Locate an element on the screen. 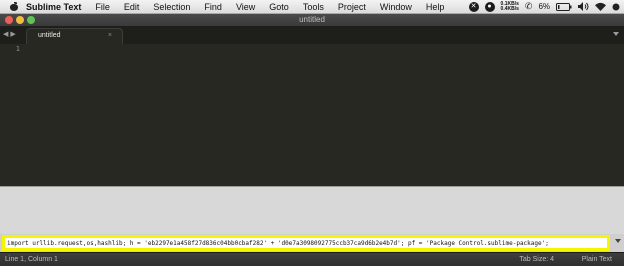 The image size is (624, 266). menu-goto: Goto is located at coordinates (279, 7).